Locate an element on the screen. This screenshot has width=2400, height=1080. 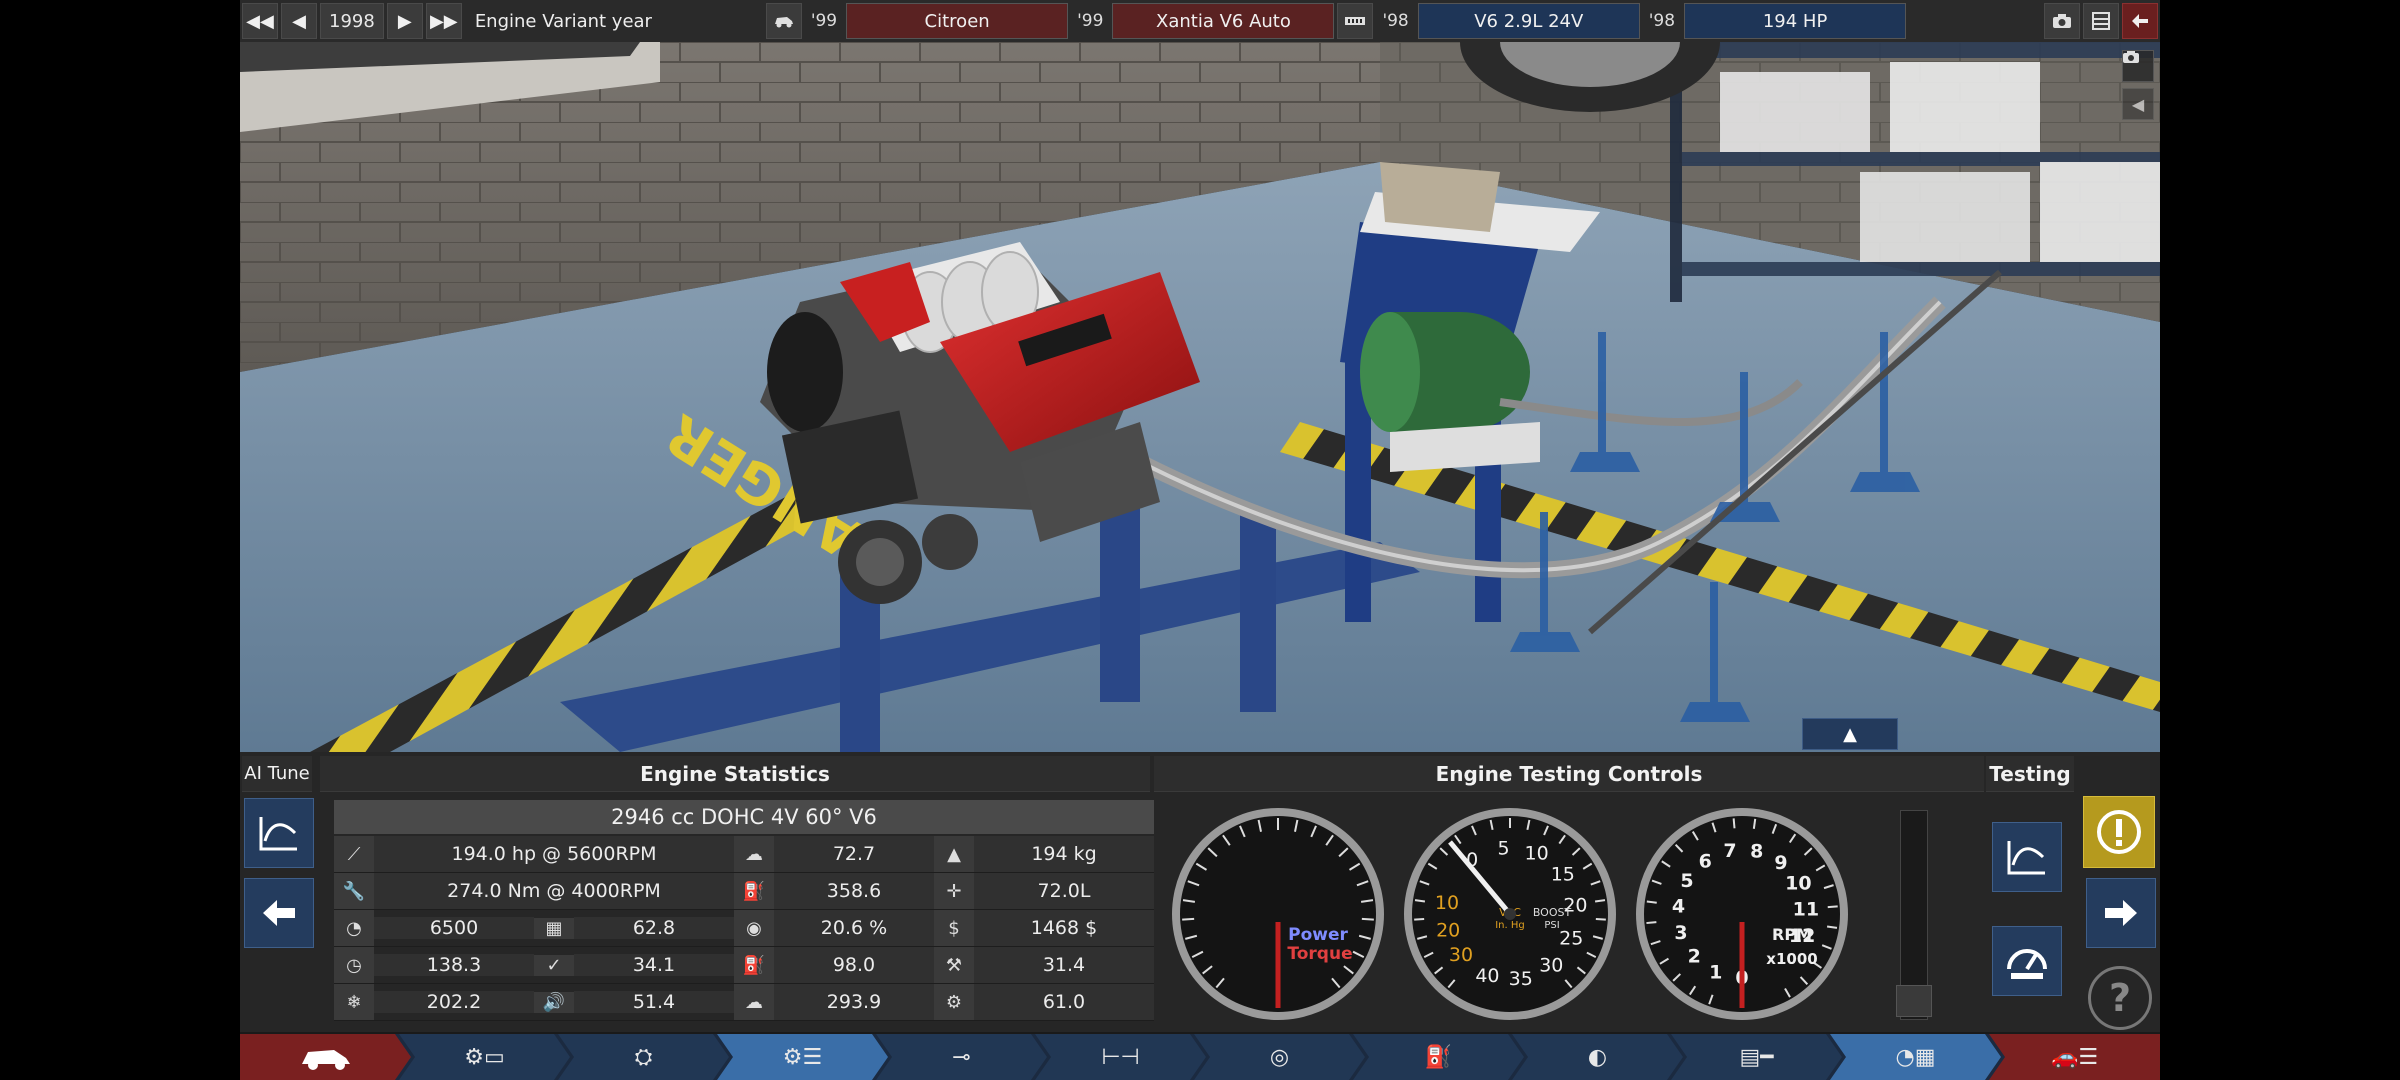
collapse-panel-button: ▲ is located at coordinates (1850, 734).